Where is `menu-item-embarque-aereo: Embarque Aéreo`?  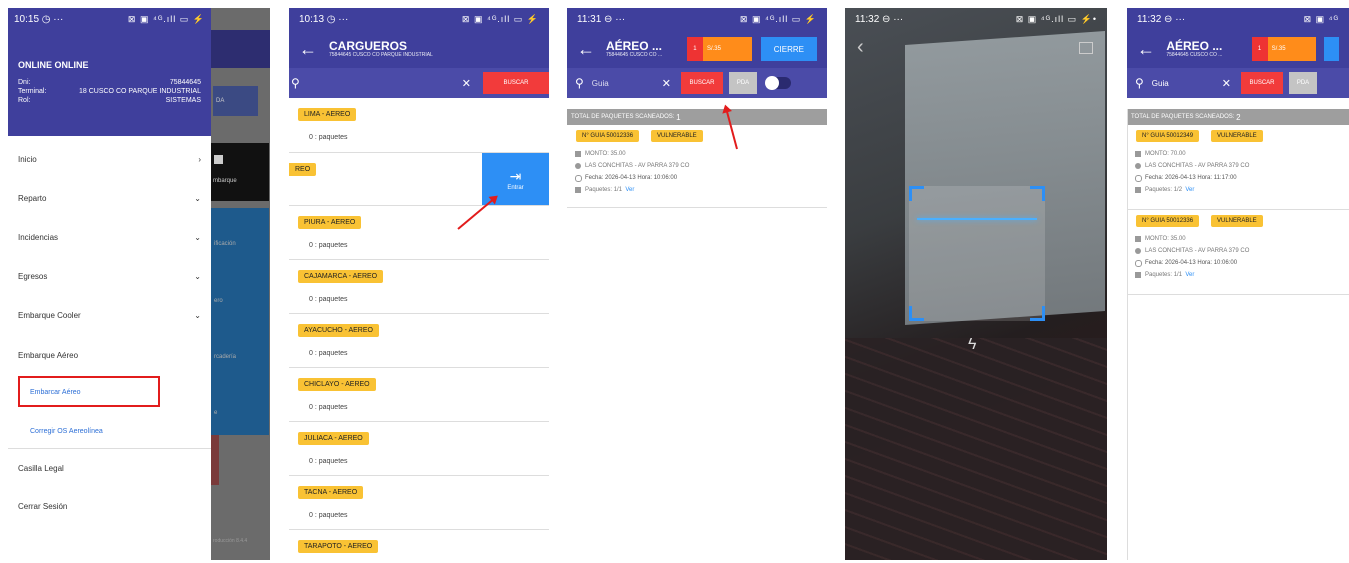 menu-item-embarque-aereo: Embarque Aéreo is located at coordinates (109, 355).